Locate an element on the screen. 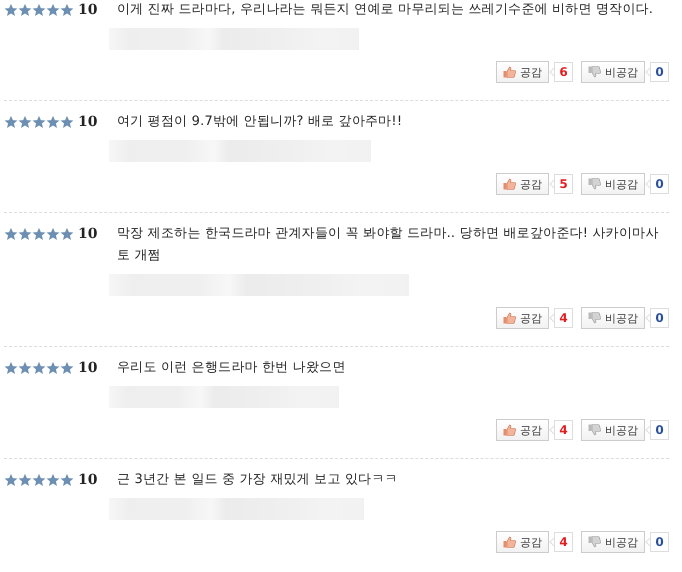 The height and width of the screenshot is (572, 682). review-text: 우리도 이런 은행드라마 한번 나왔으면 is located at coordinates (232, 368).